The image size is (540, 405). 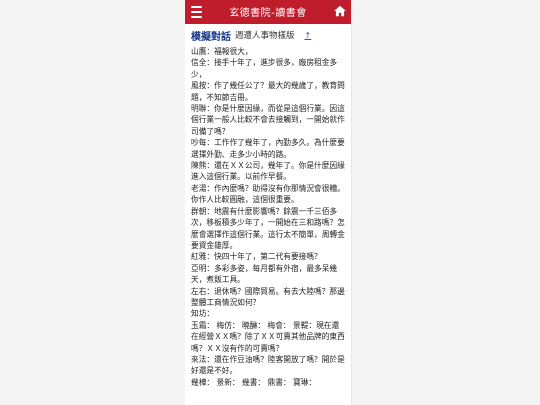 I want to click on dialogue-line: 亞明：多彩多姿，每月都有外宿，最多呆幾天，煮飯工具。, so click(x=264, y=274).